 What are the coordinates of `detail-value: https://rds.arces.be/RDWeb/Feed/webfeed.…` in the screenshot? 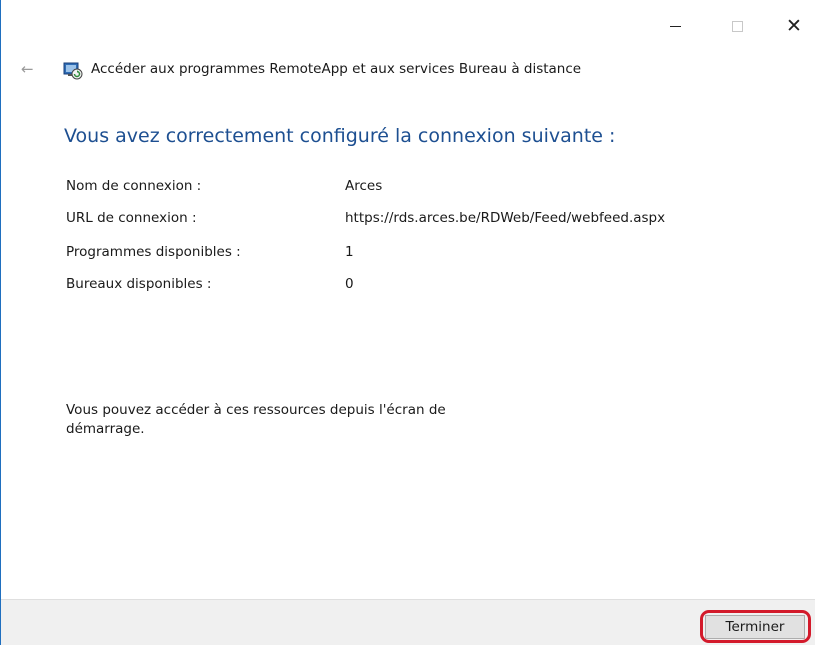 It's located at (505, 218).